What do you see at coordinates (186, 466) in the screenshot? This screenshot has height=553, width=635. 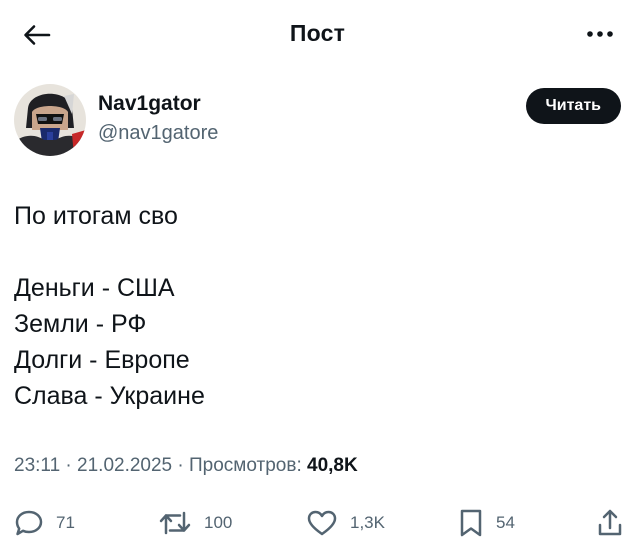 I see `post-meta: 23:11 · 21.02.2025 · Просмотров: 40,8K` at bounding box center [186, 466].